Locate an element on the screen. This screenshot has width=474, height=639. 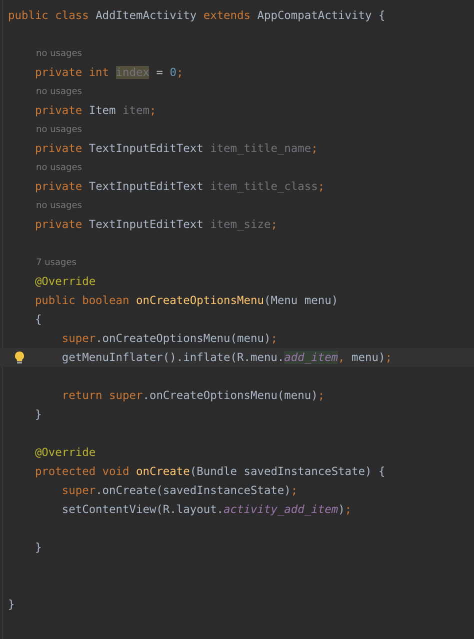
code-line: private TextInputEditText item_title_class; is located at coordinates (179, 187).